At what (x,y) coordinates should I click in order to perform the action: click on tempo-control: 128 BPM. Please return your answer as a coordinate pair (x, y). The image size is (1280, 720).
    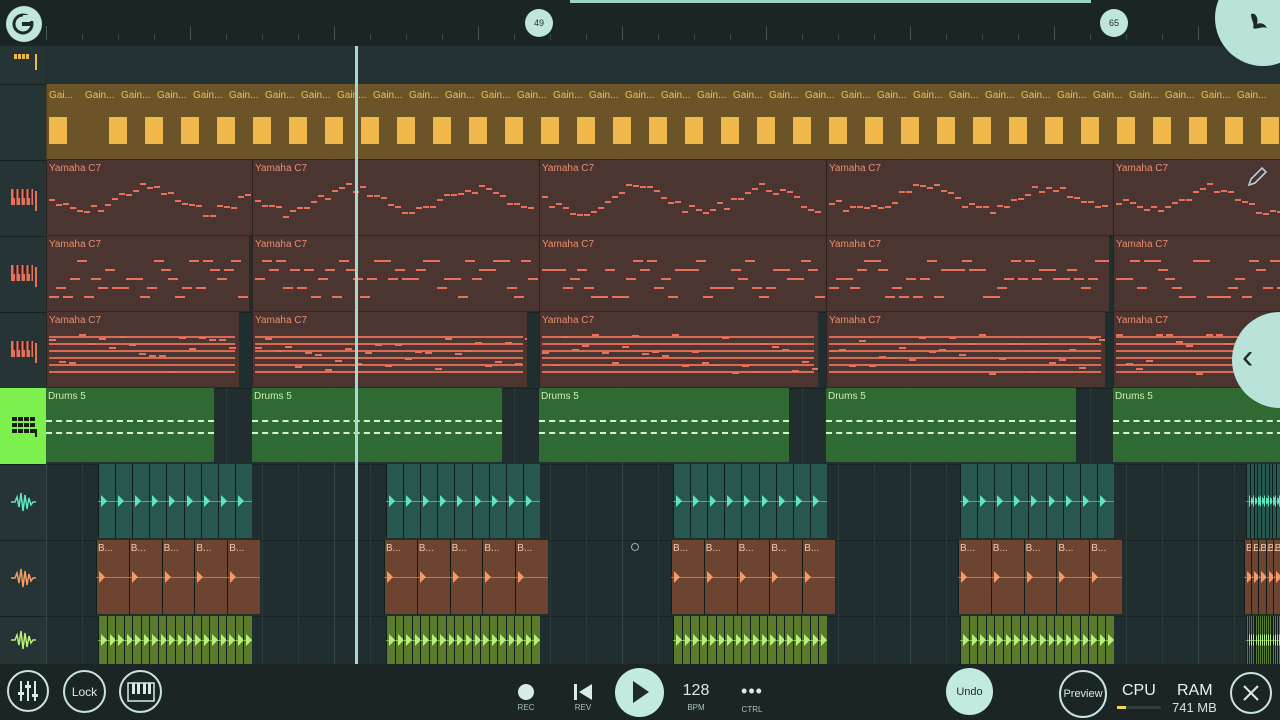
    Looking at the image, I should click on (696, 696).